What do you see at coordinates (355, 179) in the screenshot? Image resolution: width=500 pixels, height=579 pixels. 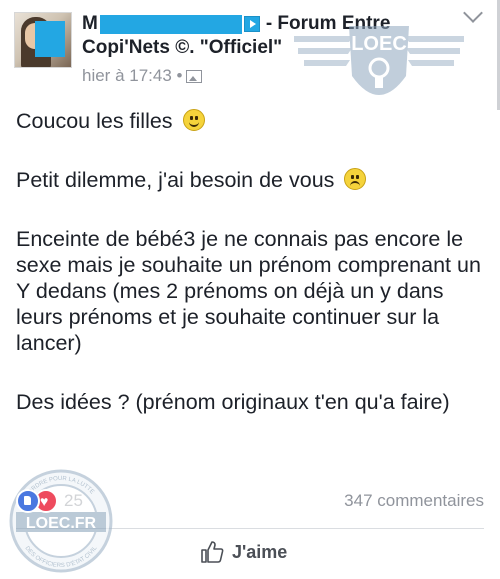 I see `sad-emoji-icon` at bounding box center [355, 179].